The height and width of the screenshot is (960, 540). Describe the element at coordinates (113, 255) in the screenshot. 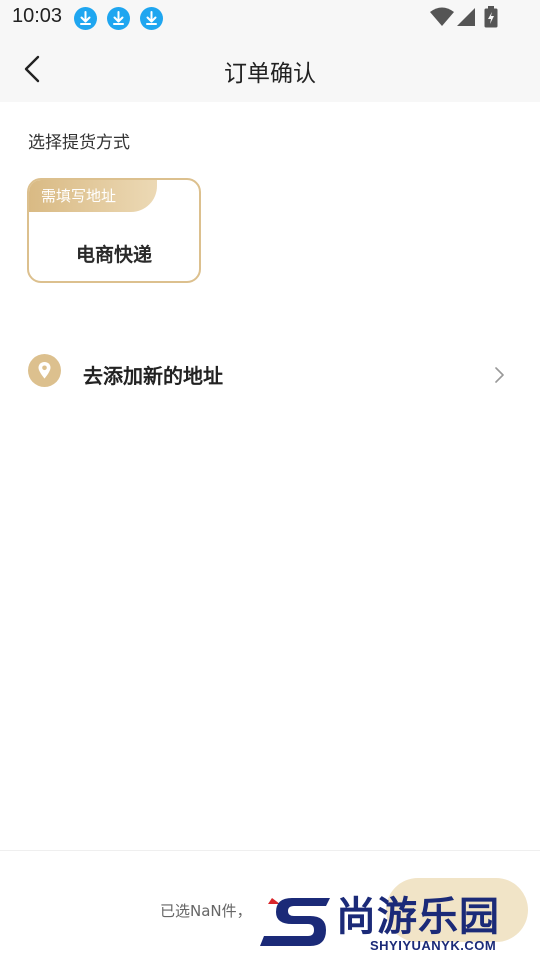

I see `option-label: 电商快递` at that location.